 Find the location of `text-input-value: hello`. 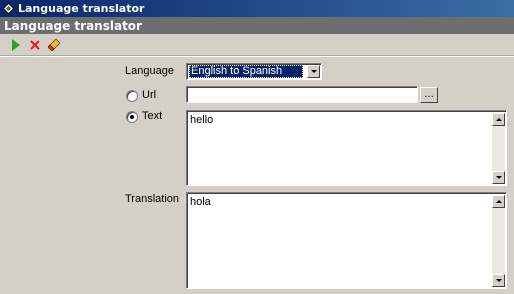

text-input-value: hello is located at coordinates (202, 120).